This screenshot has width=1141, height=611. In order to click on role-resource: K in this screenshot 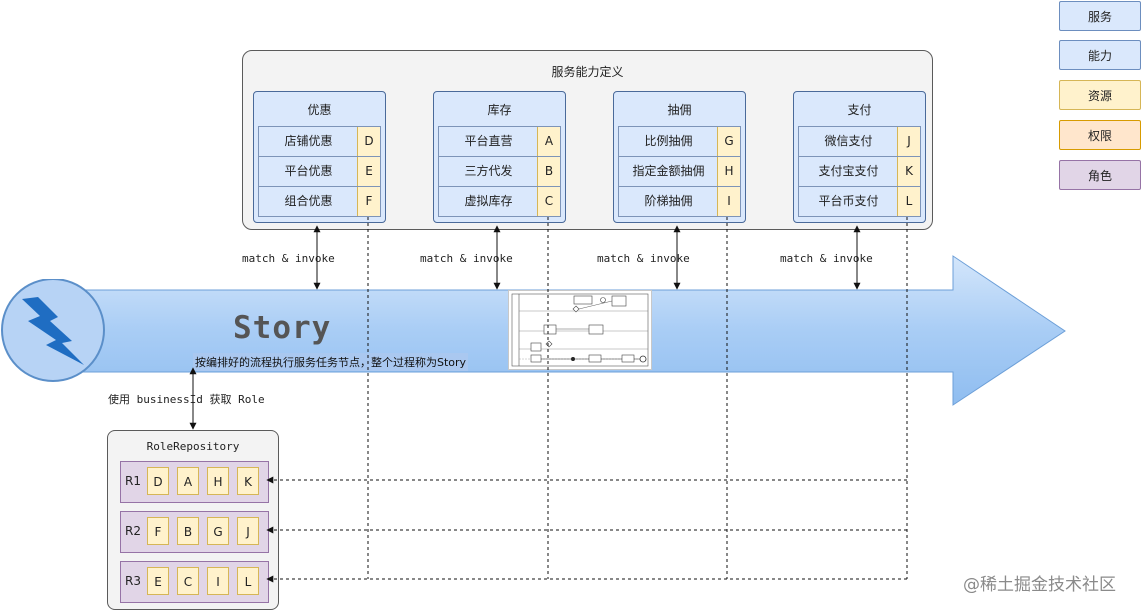, I will do `click(248, 481)`.